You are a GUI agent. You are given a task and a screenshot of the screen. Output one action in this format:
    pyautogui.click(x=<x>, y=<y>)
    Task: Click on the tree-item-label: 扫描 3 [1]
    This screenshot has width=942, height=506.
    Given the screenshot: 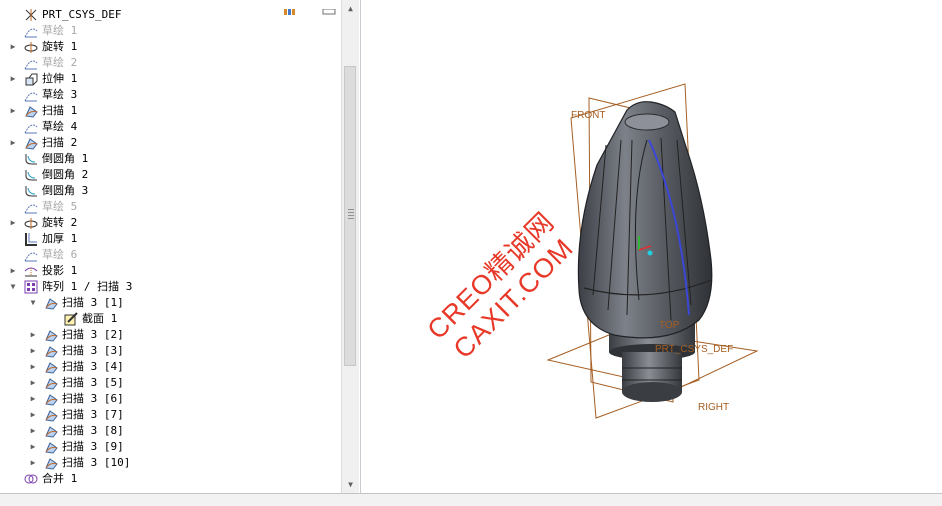 What is the action you would take?
    pyautogui.click(x=93, y=302)
    